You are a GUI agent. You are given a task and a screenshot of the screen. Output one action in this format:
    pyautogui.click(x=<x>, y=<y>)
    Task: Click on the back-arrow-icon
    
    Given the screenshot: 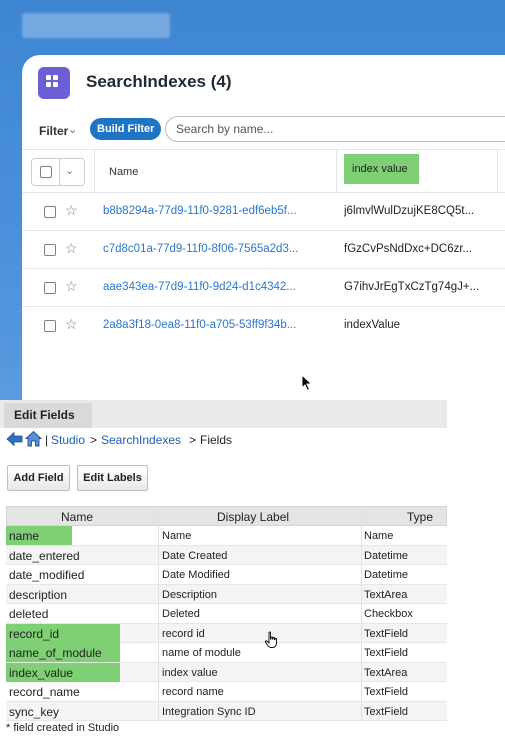 What is the action you would take?
    pyautogui.click(x=14, y=439)
    